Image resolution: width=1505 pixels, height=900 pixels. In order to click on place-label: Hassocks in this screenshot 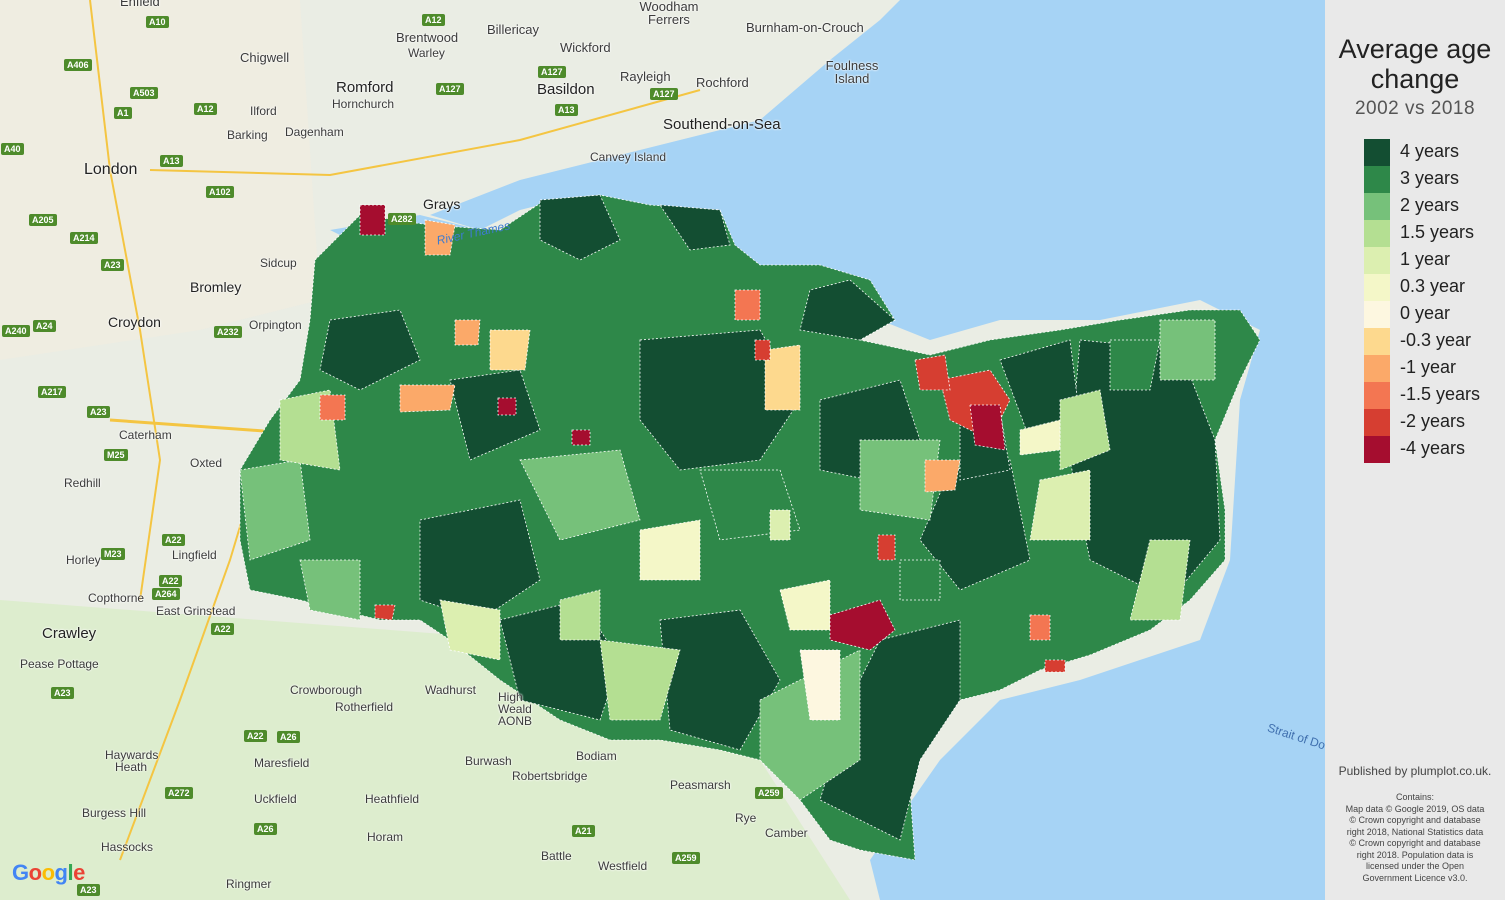, I will do `click(127, 847)`.